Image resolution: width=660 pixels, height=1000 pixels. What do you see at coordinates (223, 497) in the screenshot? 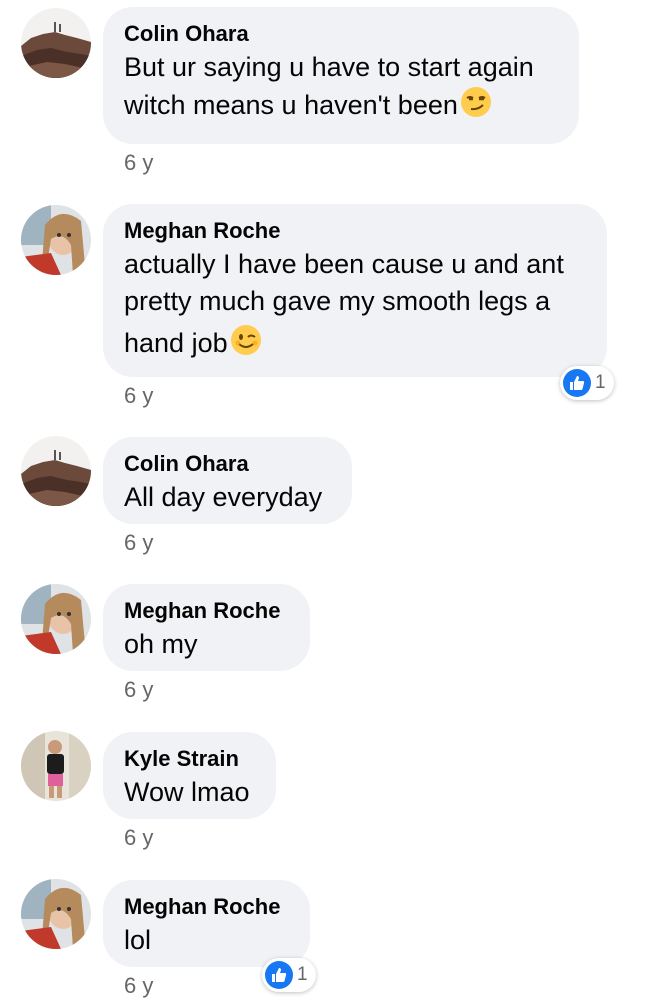
I see `comment-text-line: All day everyday` at bounding box center [223, 497].